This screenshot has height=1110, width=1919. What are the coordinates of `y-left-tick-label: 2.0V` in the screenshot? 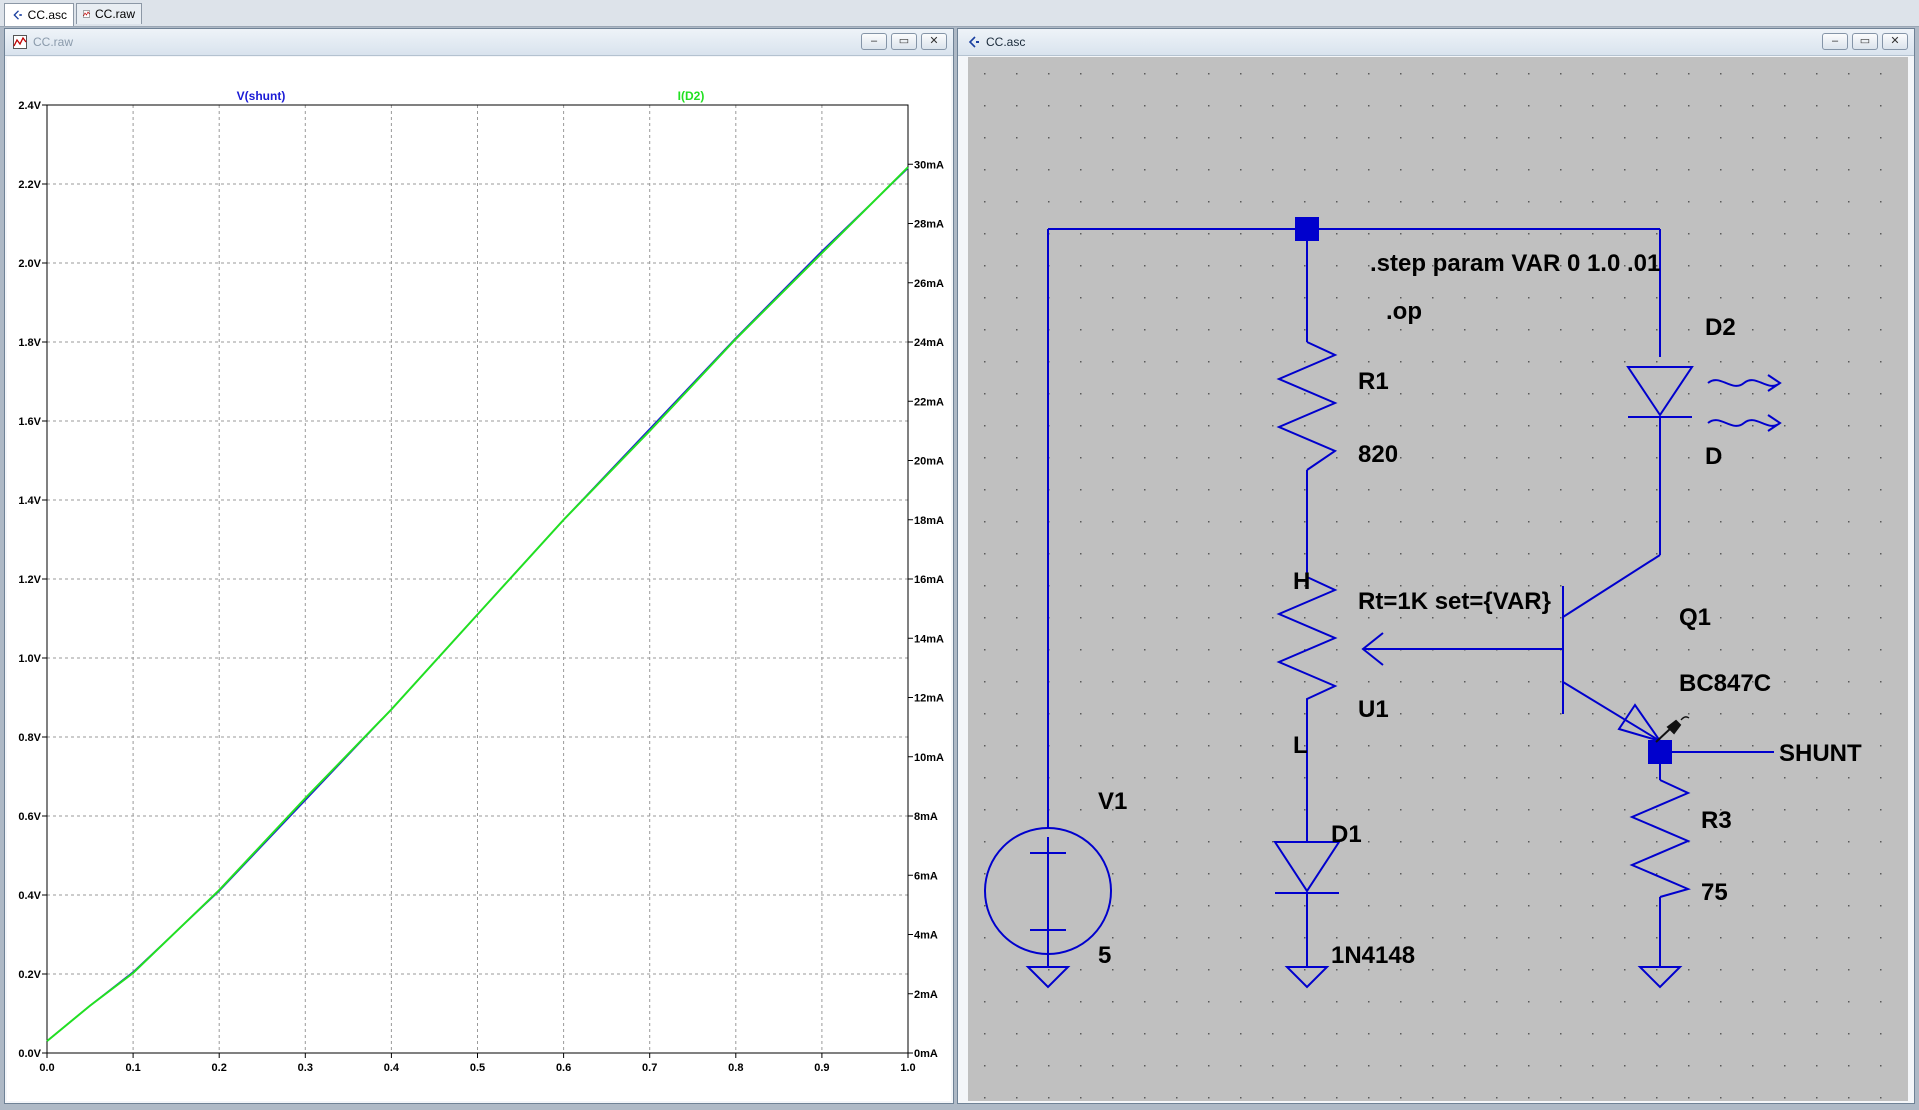 It's located at (29, 264).